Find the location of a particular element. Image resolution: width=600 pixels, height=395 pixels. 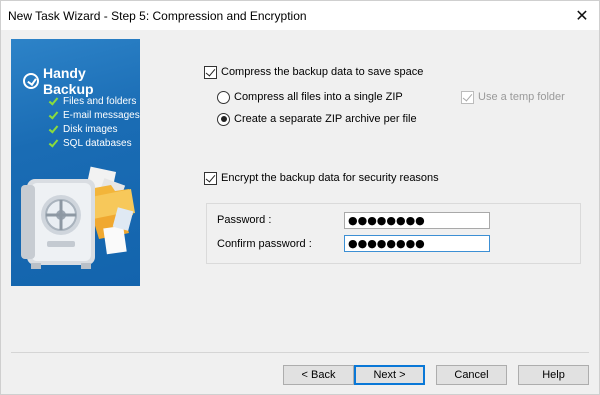

separate-zip-label: Create a separate ZIP archive per file is located at coordinates (325, 119).